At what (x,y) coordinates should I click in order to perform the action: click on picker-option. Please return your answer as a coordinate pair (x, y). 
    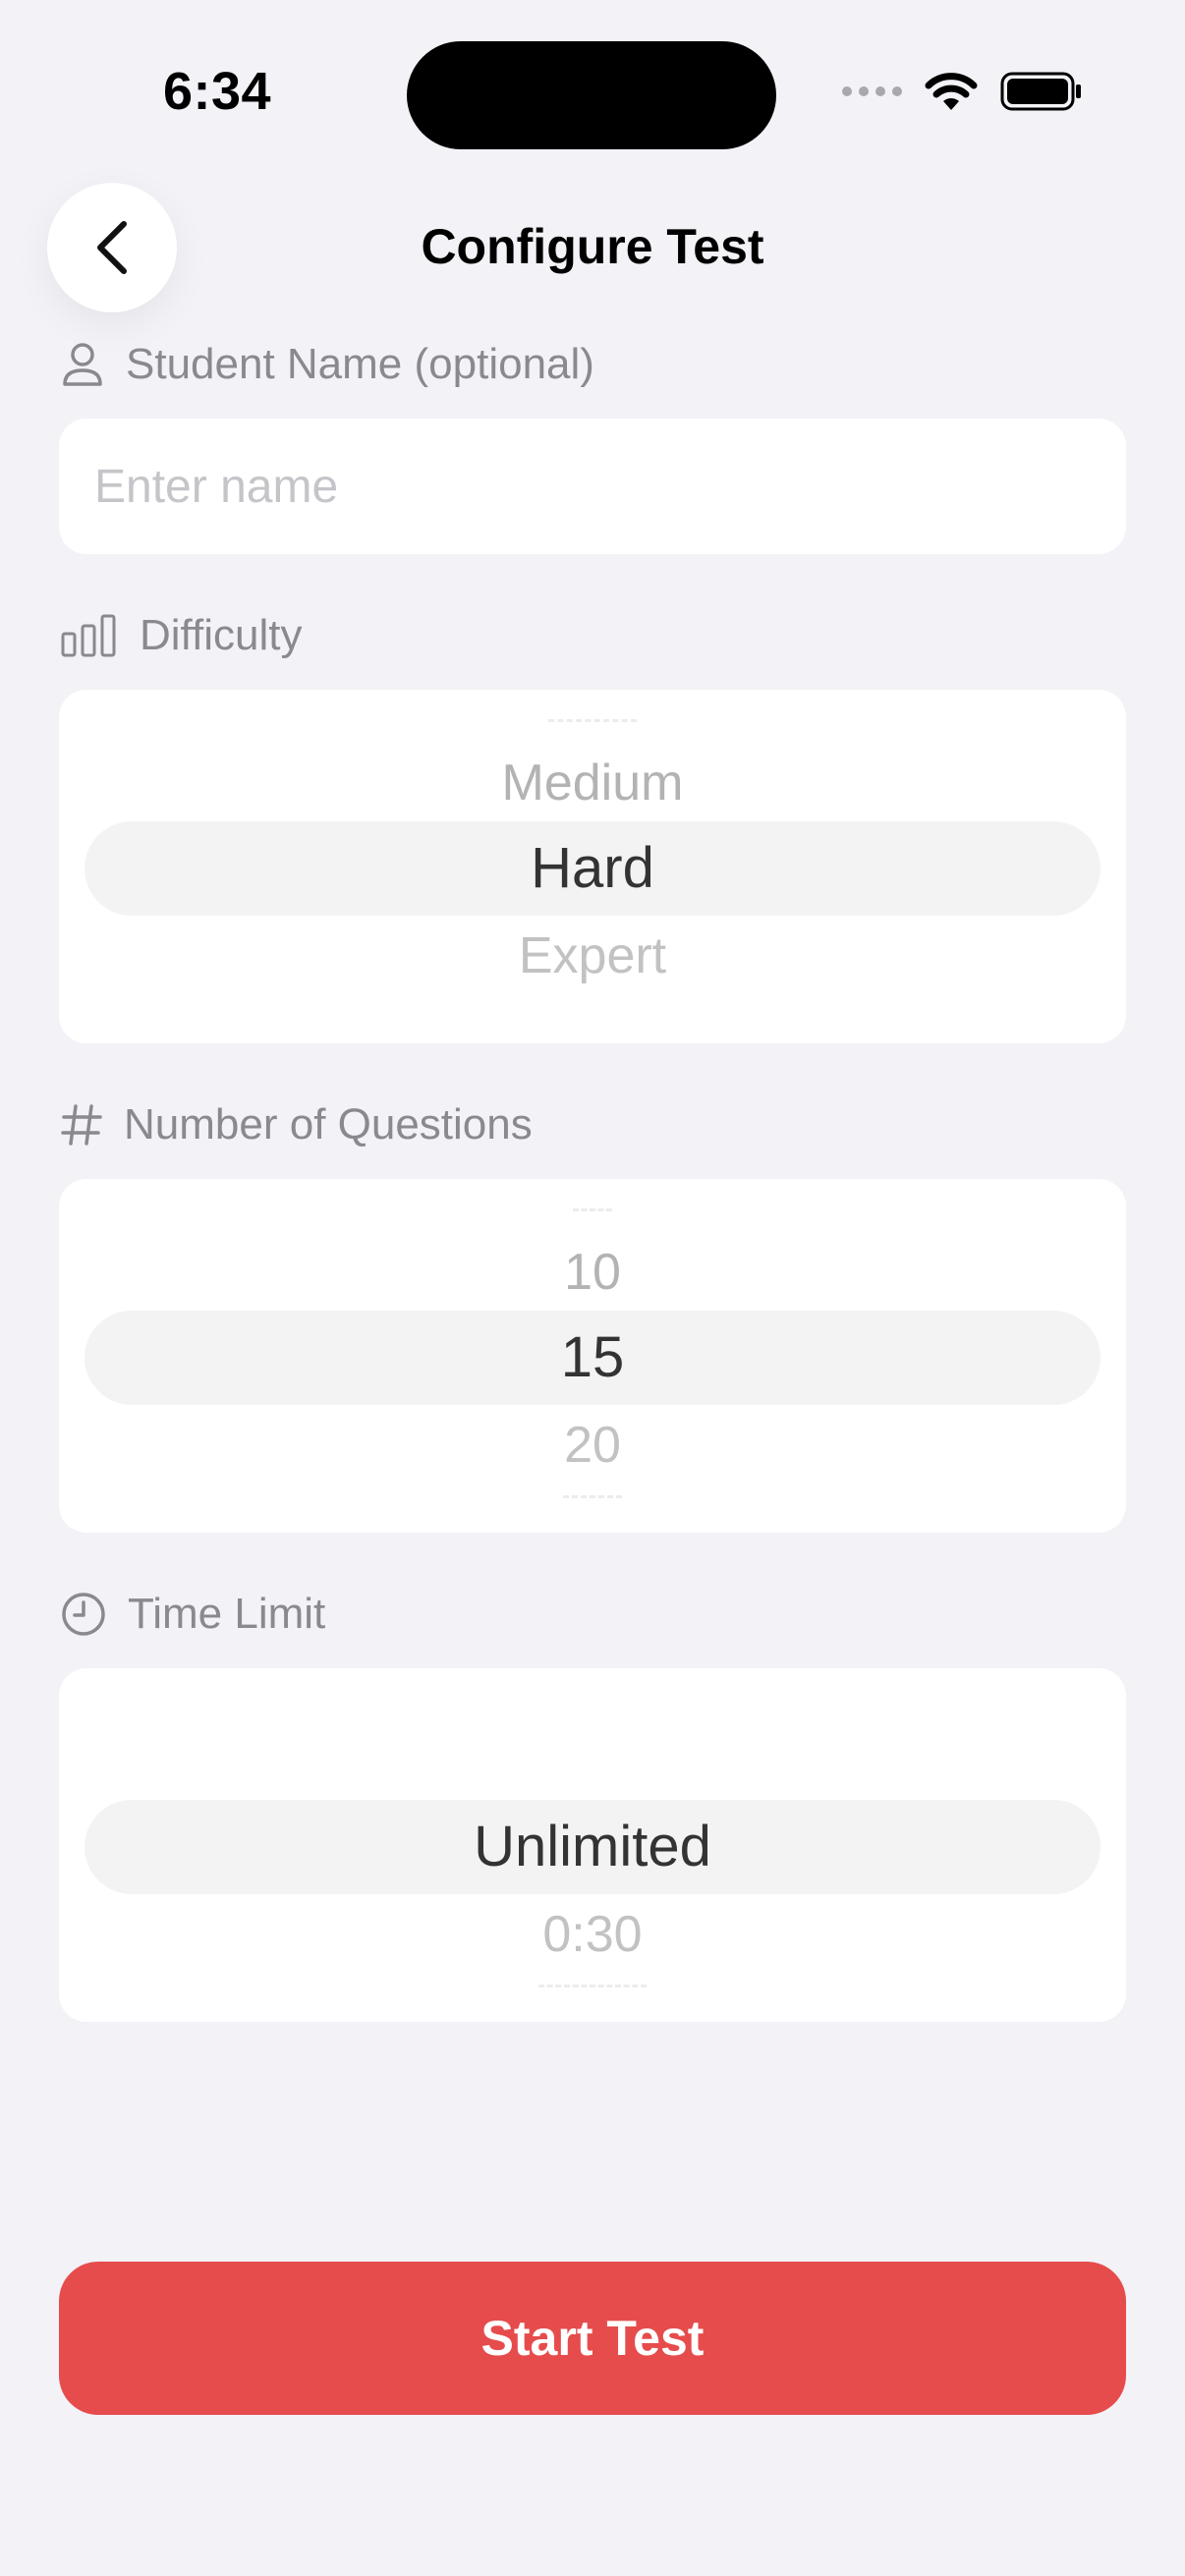
    Looking at the image, I should click on (592, 1761).